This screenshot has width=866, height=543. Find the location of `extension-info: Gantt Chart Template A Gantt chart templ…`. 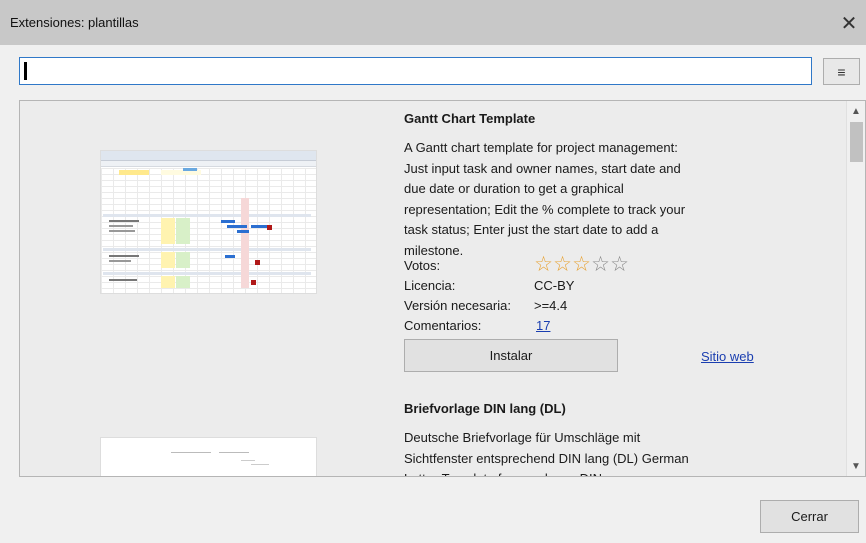

extension-info: Gantt Chart Template A Gantt chart templ… is located at coordinates (554, 222).